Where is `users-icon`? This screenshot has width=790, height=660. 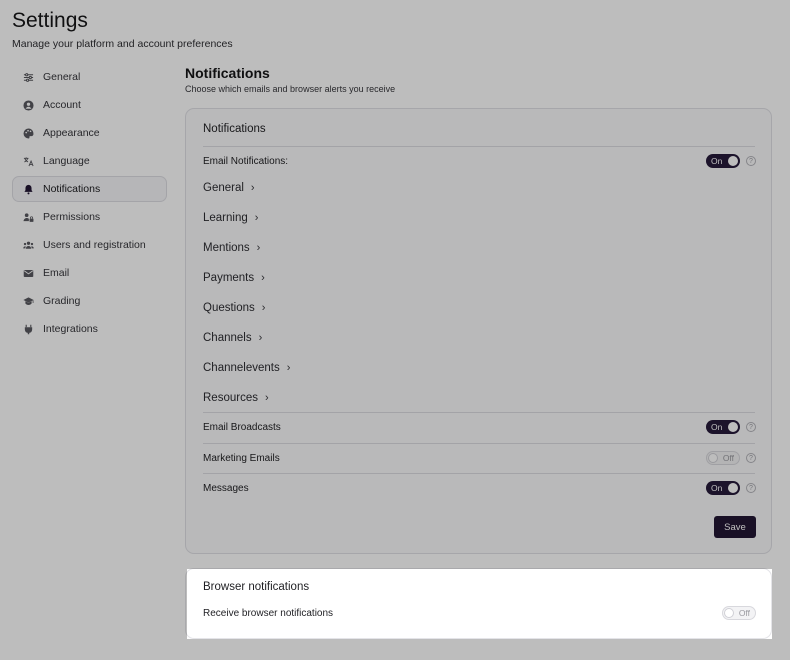
users-icon is located at coordinates (28, 245).